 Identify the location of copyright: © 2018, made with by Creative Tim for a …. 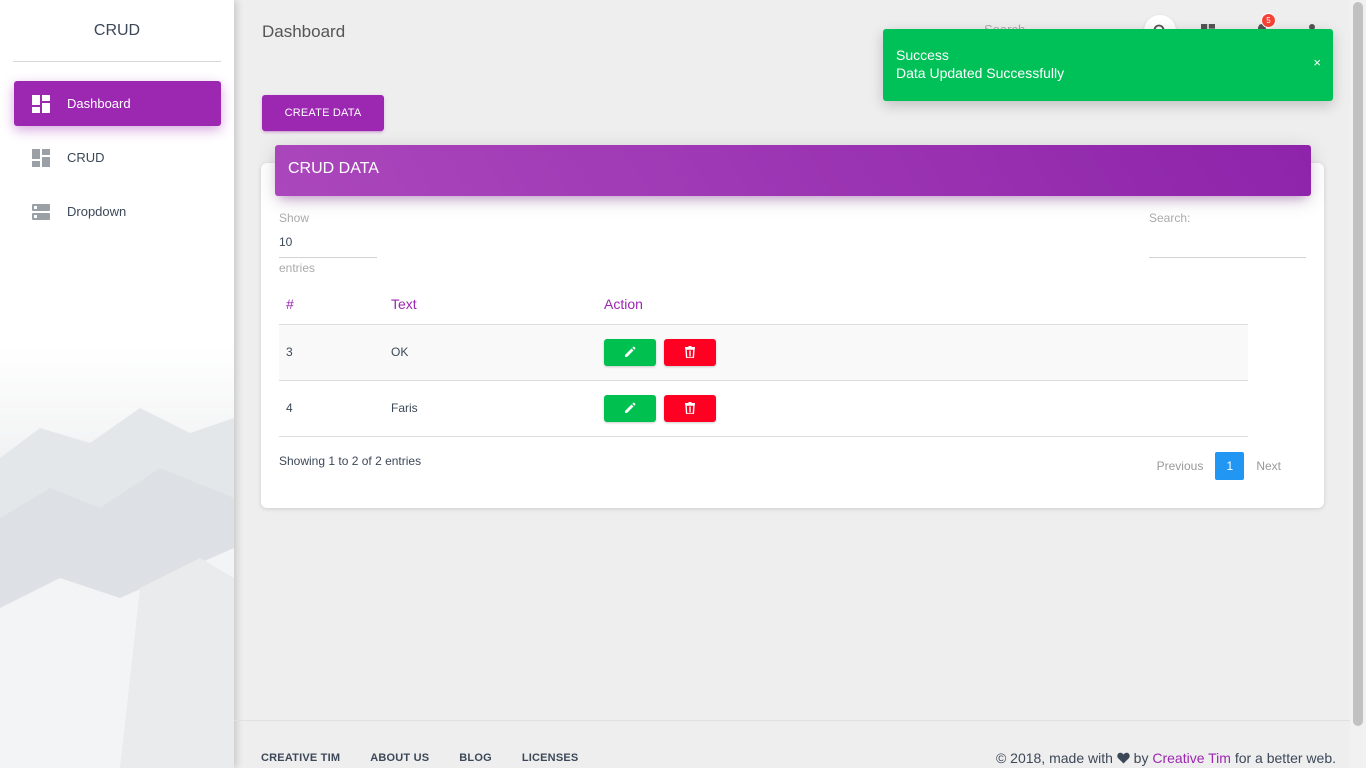
(1166, 758).